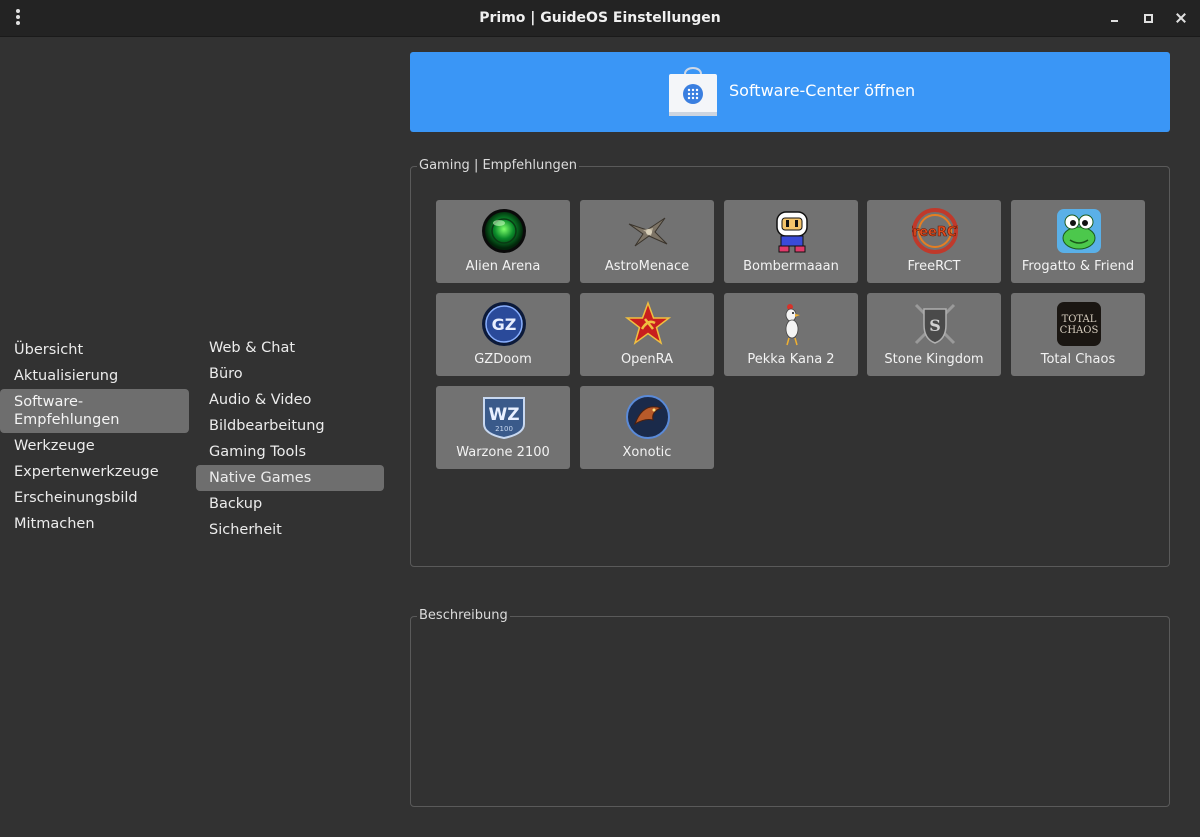  Describe the element at coordinates (503, 266) in the screenshot. I see `game-label: Alien Arena` at that location.